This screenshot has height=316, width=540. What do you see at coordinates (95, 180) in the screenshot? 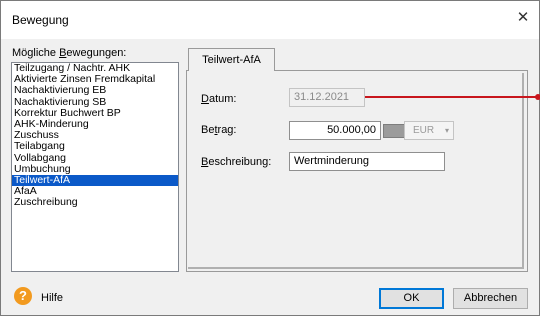
I see `list-item: Teilwert-AfA` at bounding box center [95, 180].